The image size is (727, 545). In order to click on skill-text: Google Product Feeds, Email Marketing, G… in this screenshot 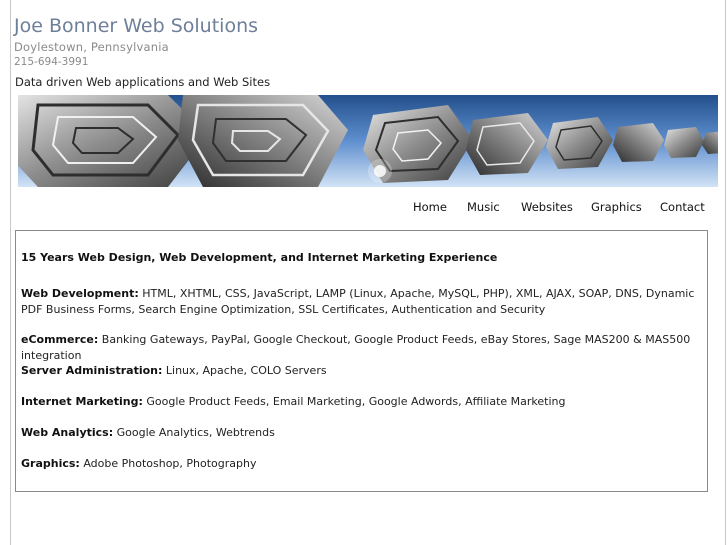, I will do `click(354, 401)`.